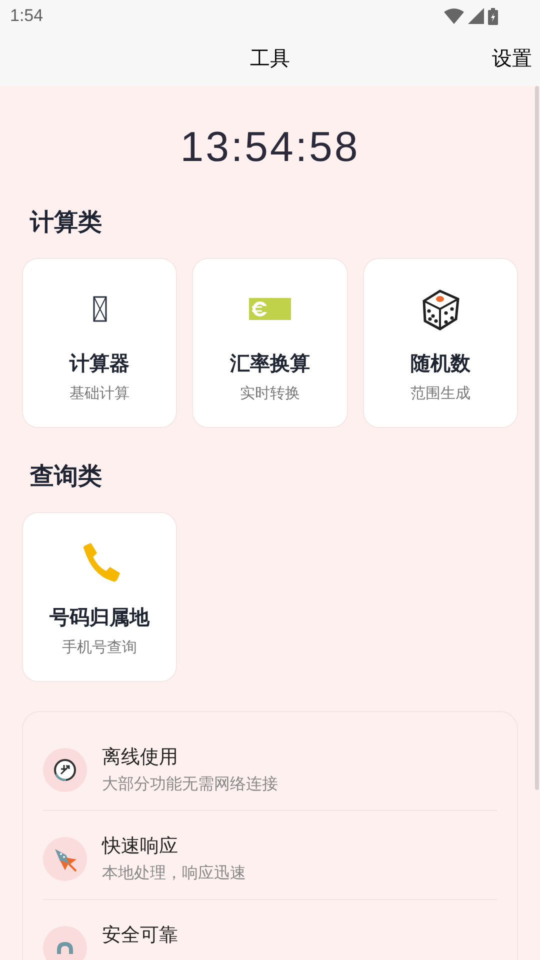 This screenshot has width=540, height=960. What do you see at coordinates (270, 309) in the screenshot?
I see `banknote-icon` at bounding box center [270, 309].